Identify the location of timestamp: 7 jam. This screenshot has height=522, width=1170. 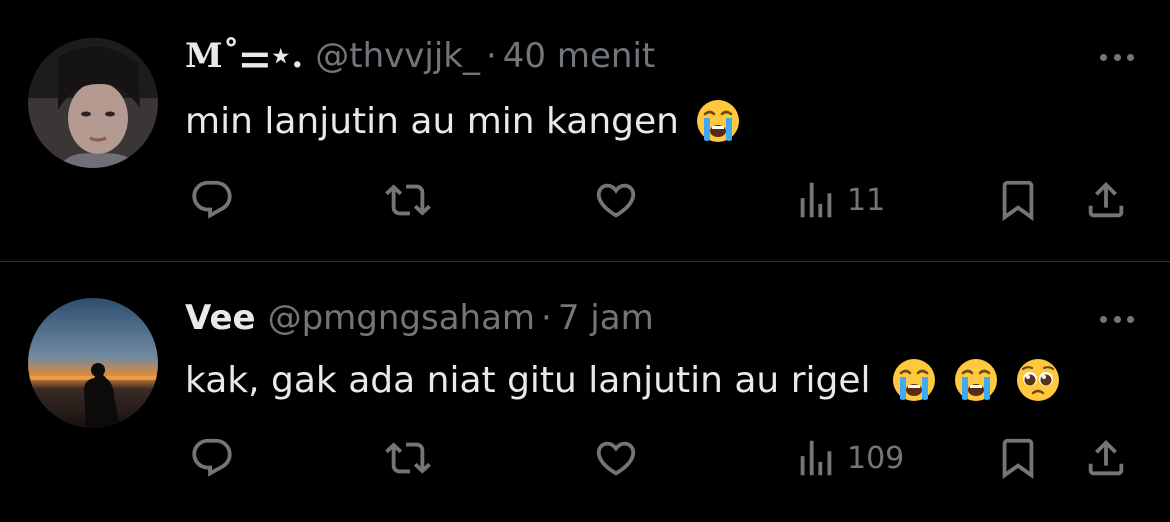
(606, 318).